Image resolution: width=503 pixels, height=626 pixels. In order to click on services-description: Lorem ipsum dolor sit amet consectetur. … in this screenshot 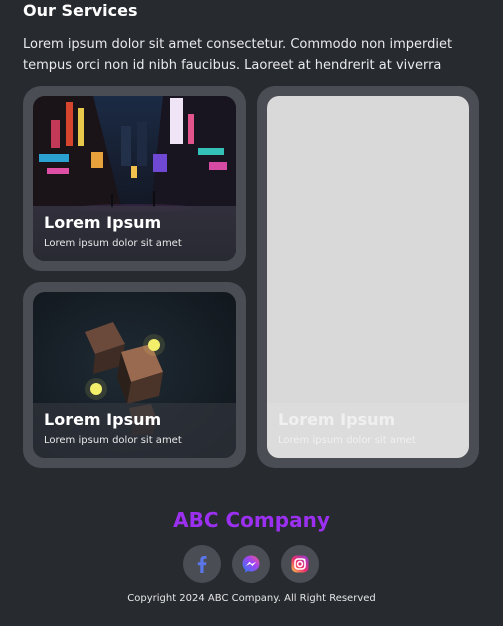, I will do `click(238, 55)`.